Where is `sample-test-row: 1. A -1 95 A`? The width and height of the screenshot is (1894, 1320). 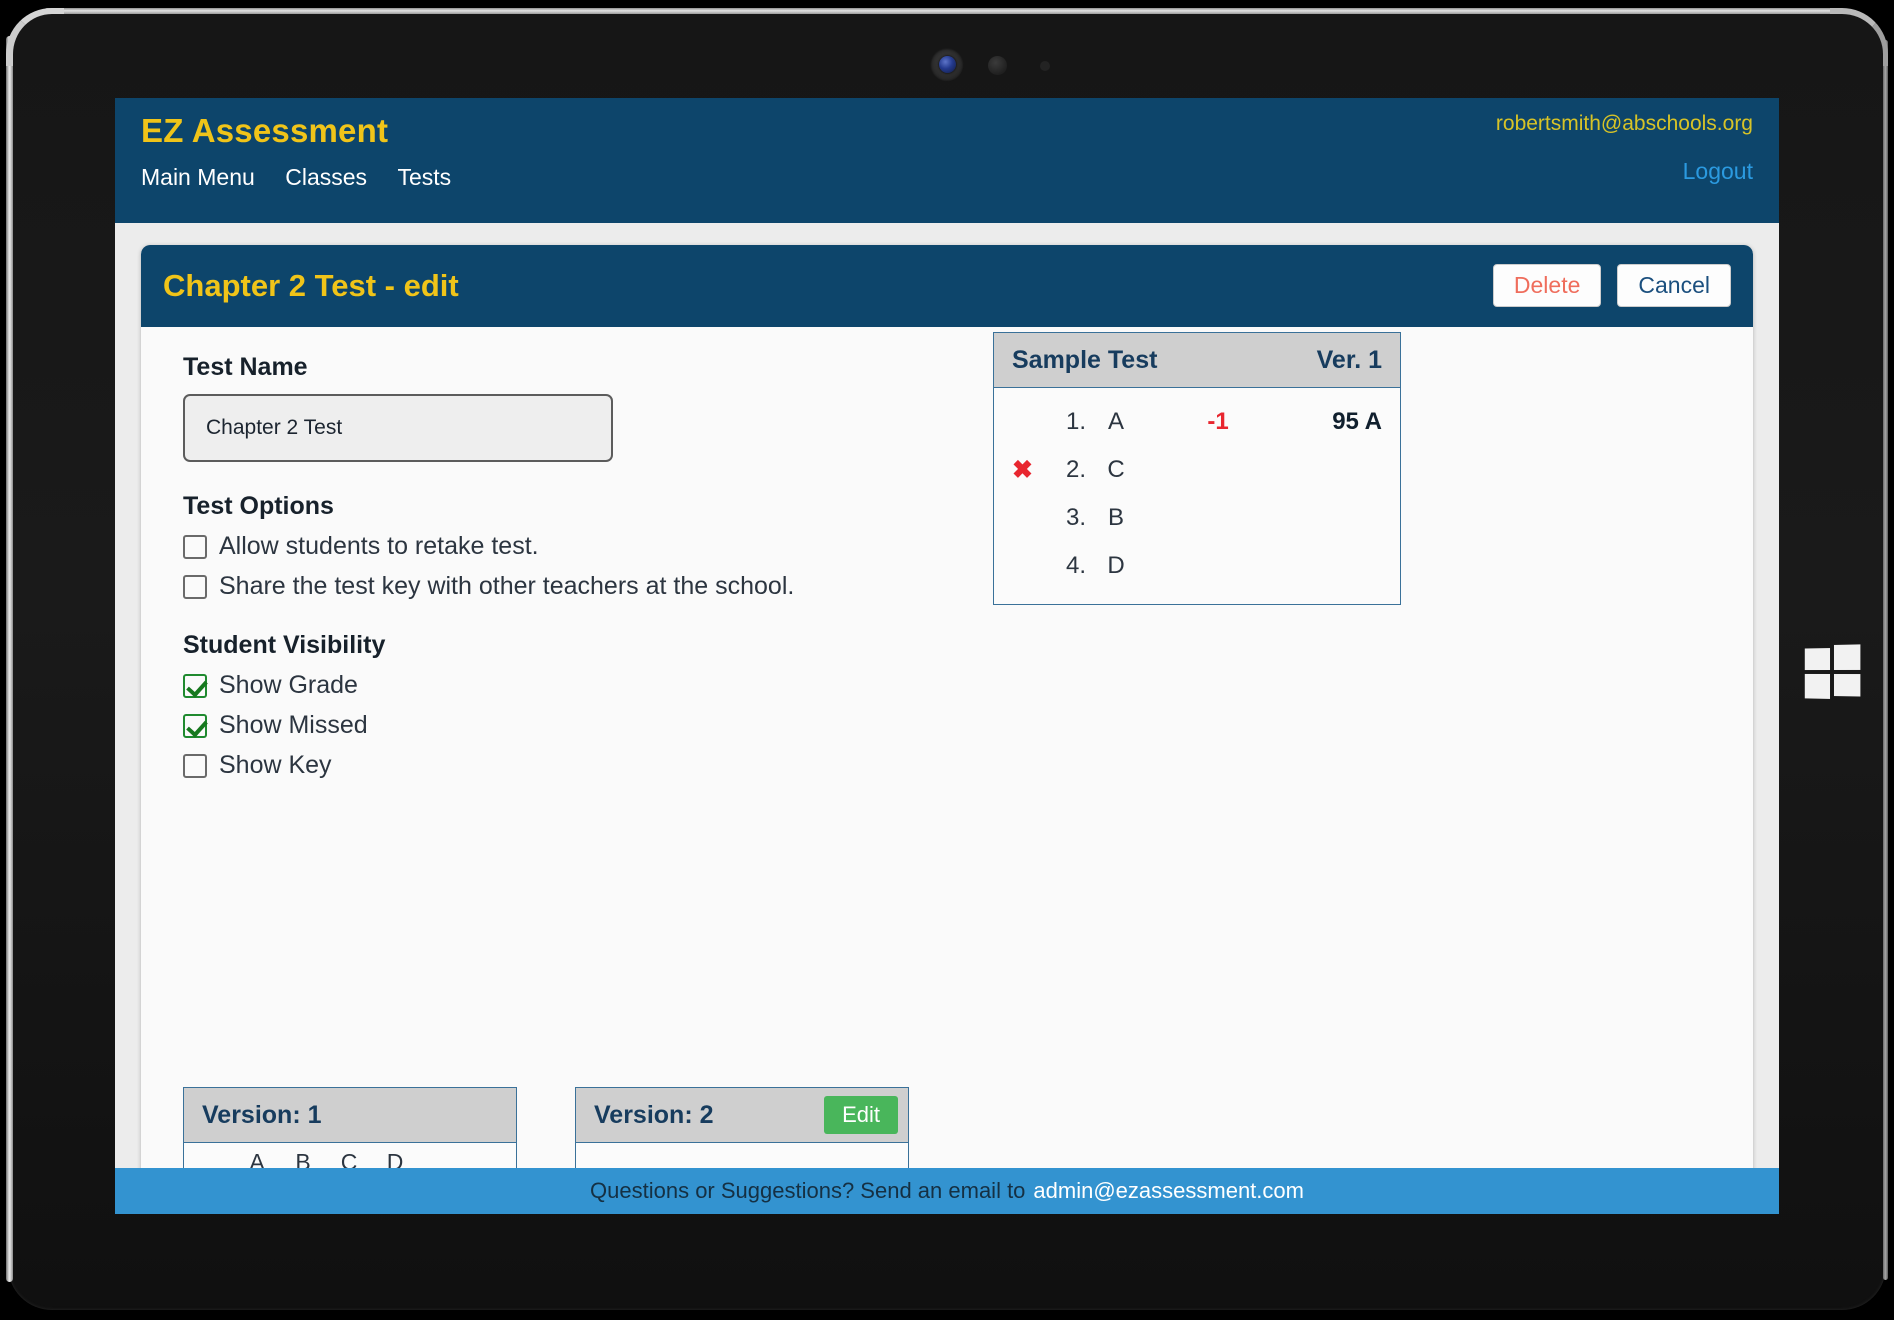
sample-test-row: 1. A -1 95 A is located at coordinates (1197, 422).